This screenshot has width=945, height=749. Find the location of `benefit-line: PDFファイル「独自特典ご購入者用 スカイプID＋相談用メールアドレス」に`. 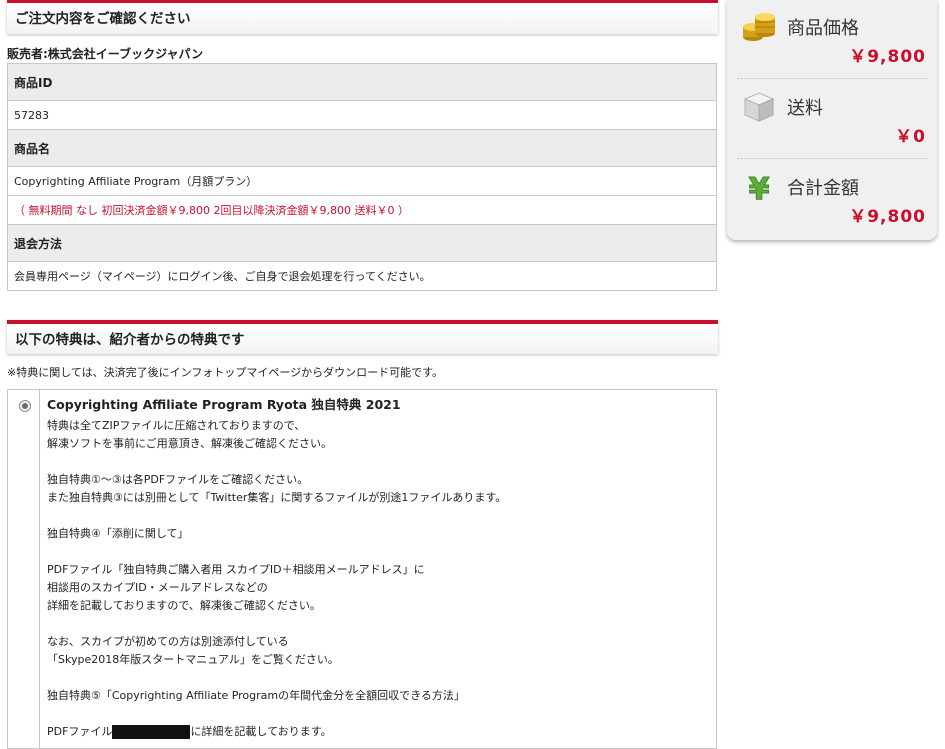

benefit-line: PDFファイル「独自特典ご購入者用 スカイプID＋相談用メールアドレス」に is located at coordinates (236, 569).